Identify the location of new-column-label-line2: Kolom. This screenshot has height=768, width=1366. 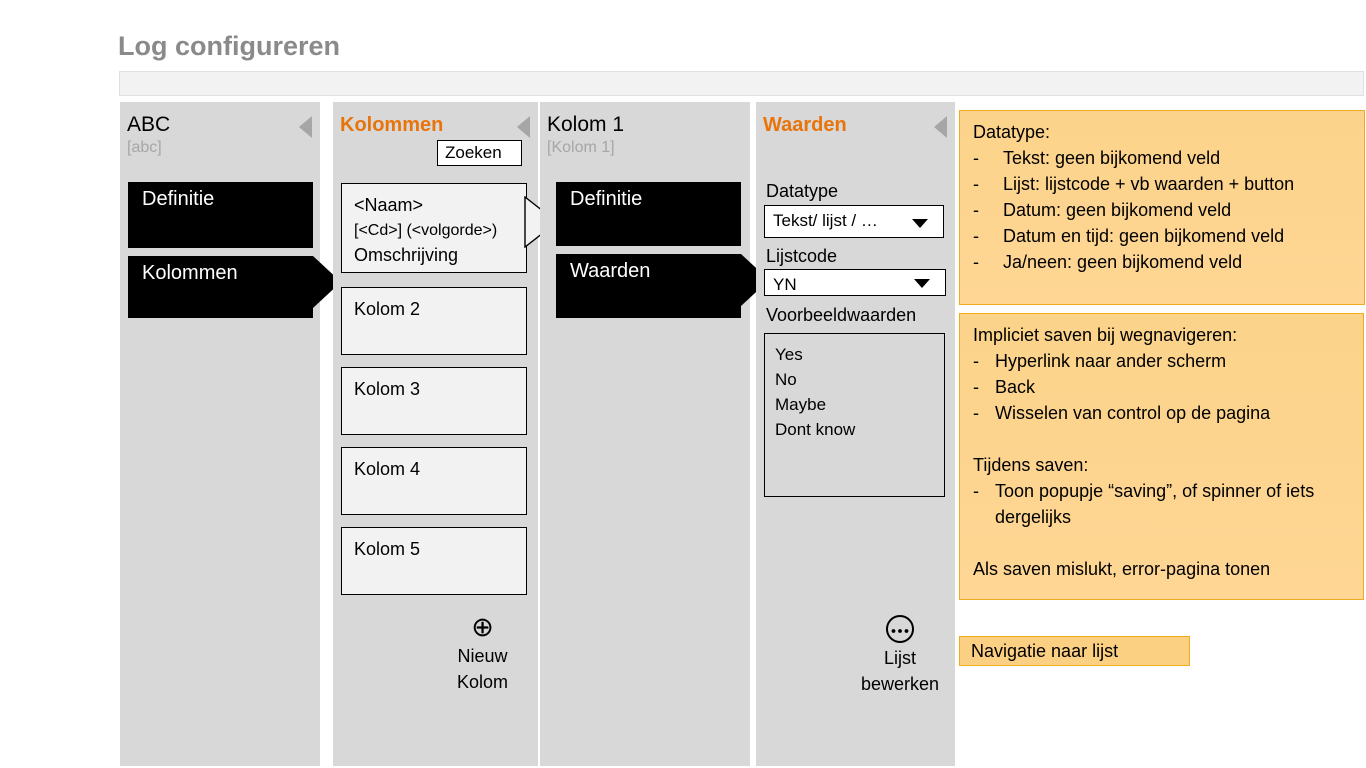
(482, 682).